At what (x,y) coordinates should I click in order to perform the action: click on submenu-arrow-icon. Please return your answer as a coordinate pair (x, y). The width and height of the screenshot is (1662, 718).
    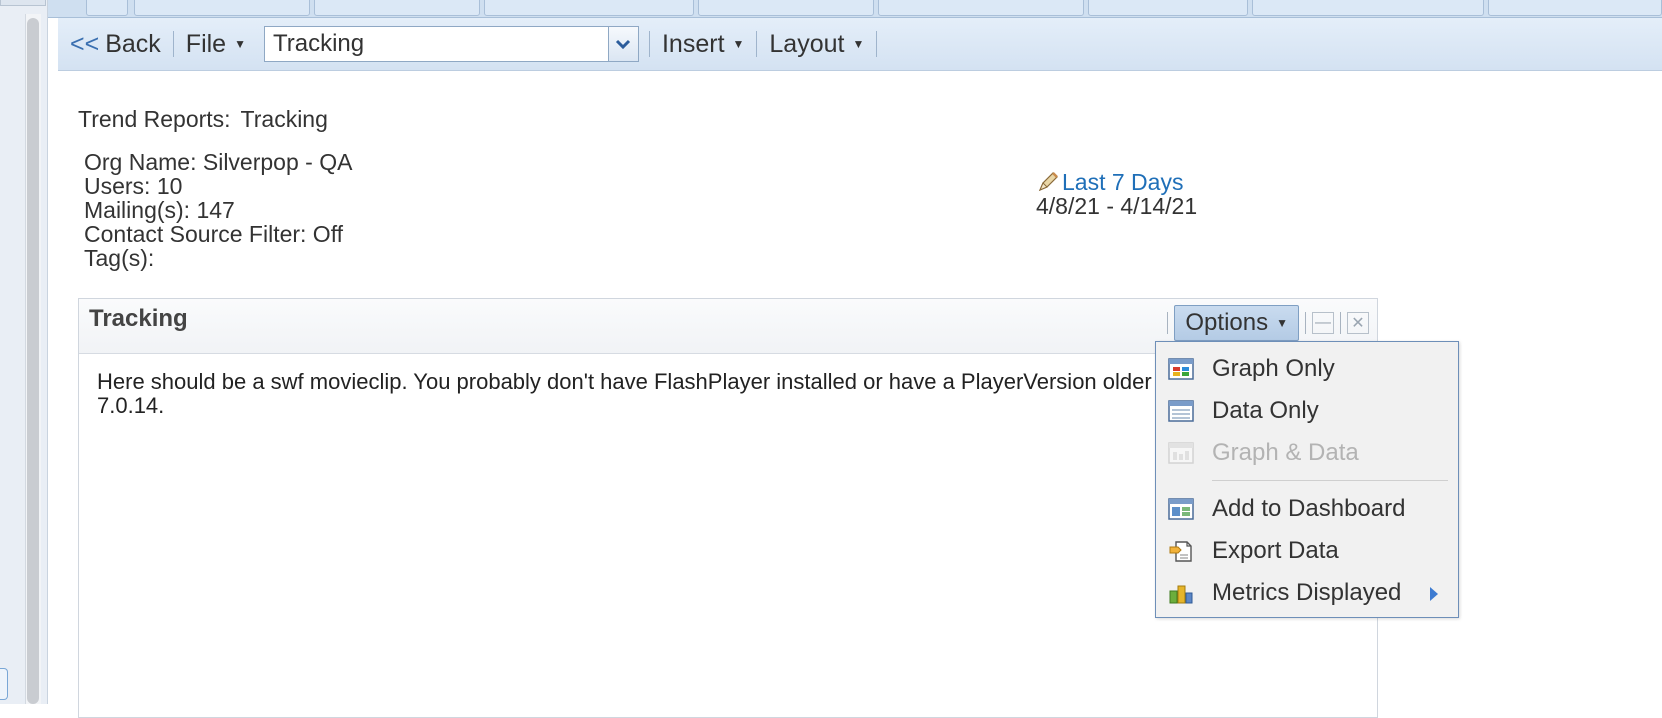
    Looking at the image, I should click on (1434, 594).